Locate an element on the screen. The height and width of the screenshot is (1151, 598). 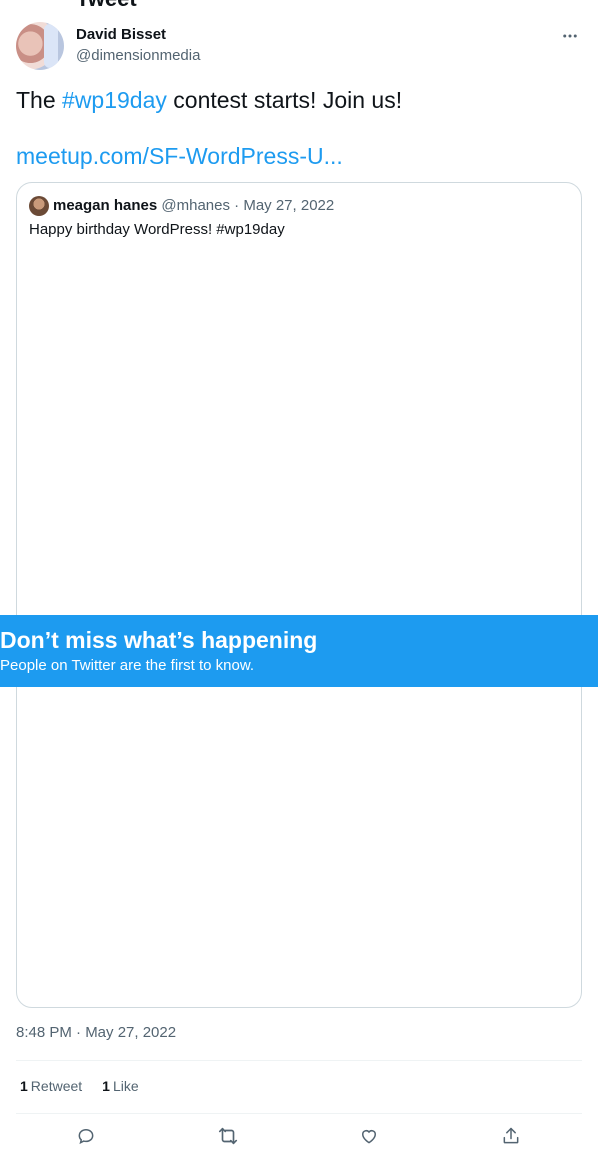
share-icon is located at coordinates (511, 1136).